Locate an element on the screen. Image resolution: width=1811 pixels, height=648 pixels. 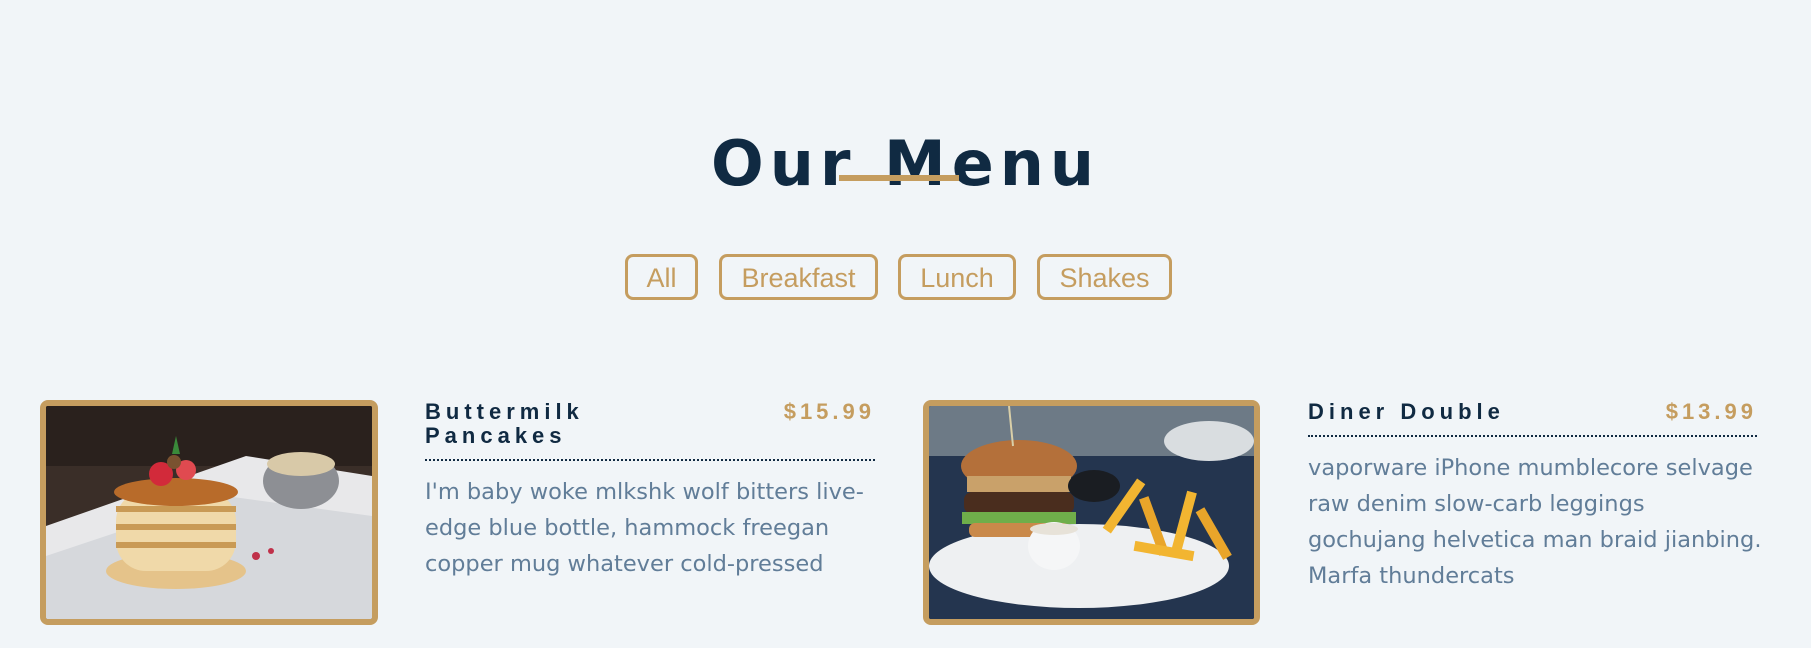
item-description-line: Marfa thundercats is located at coordinates (1411, 576).